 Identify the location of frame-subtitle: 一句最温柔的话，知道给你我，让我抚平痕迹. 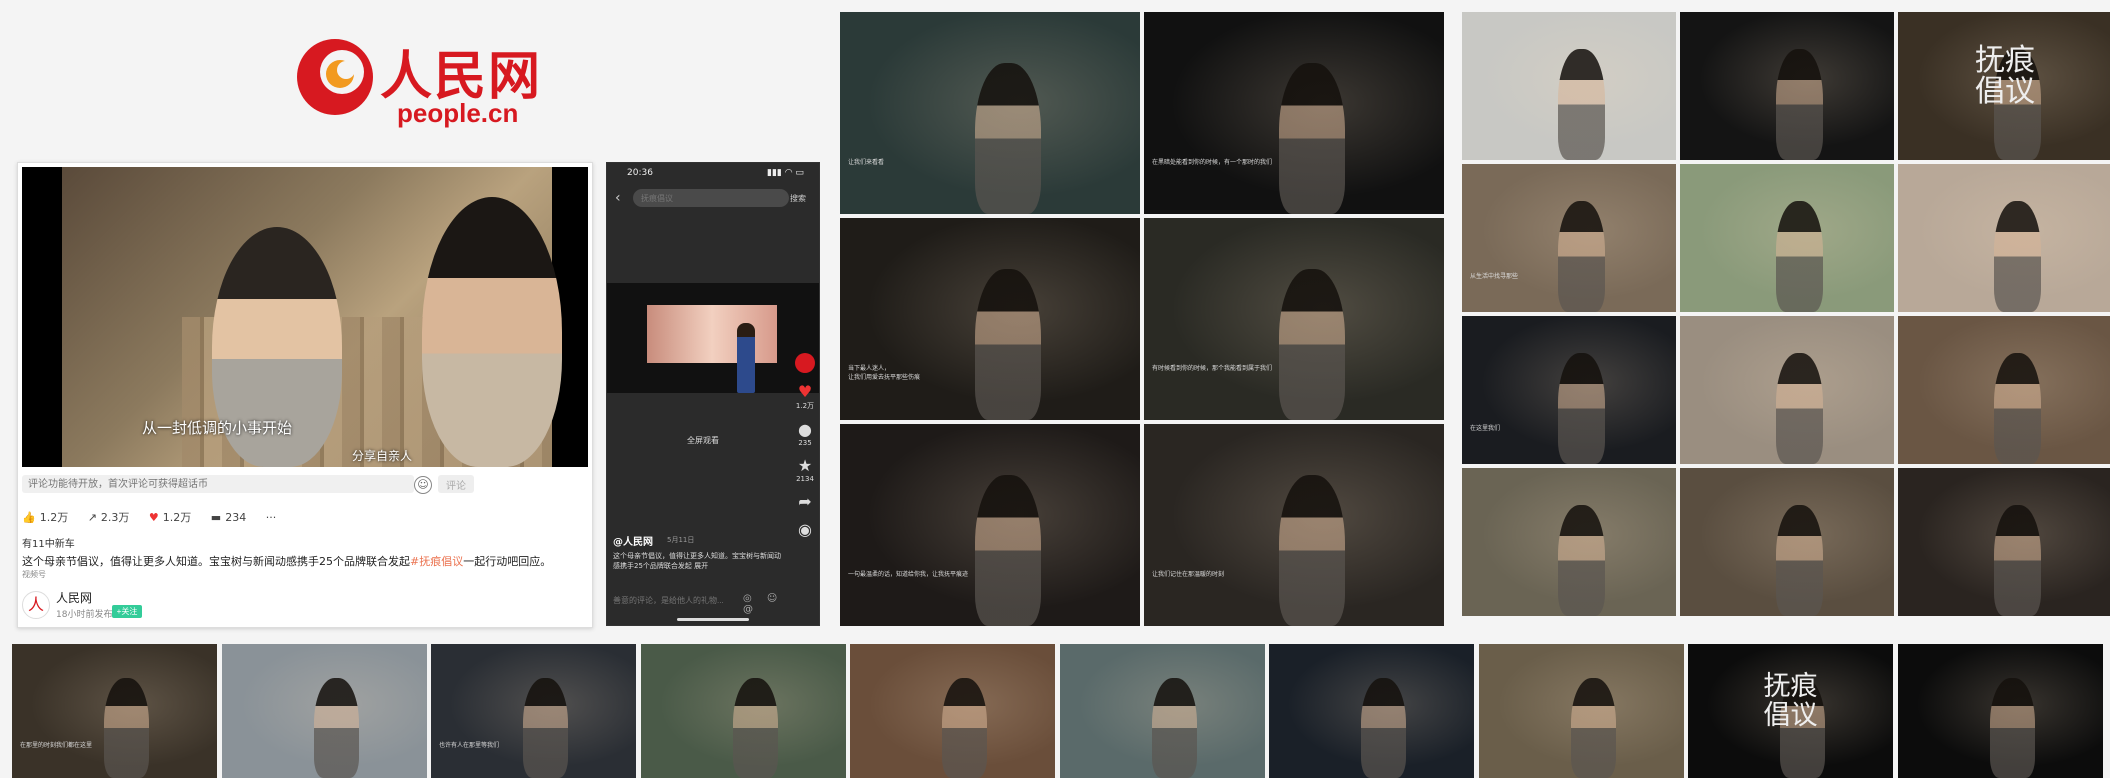
(908, 575).